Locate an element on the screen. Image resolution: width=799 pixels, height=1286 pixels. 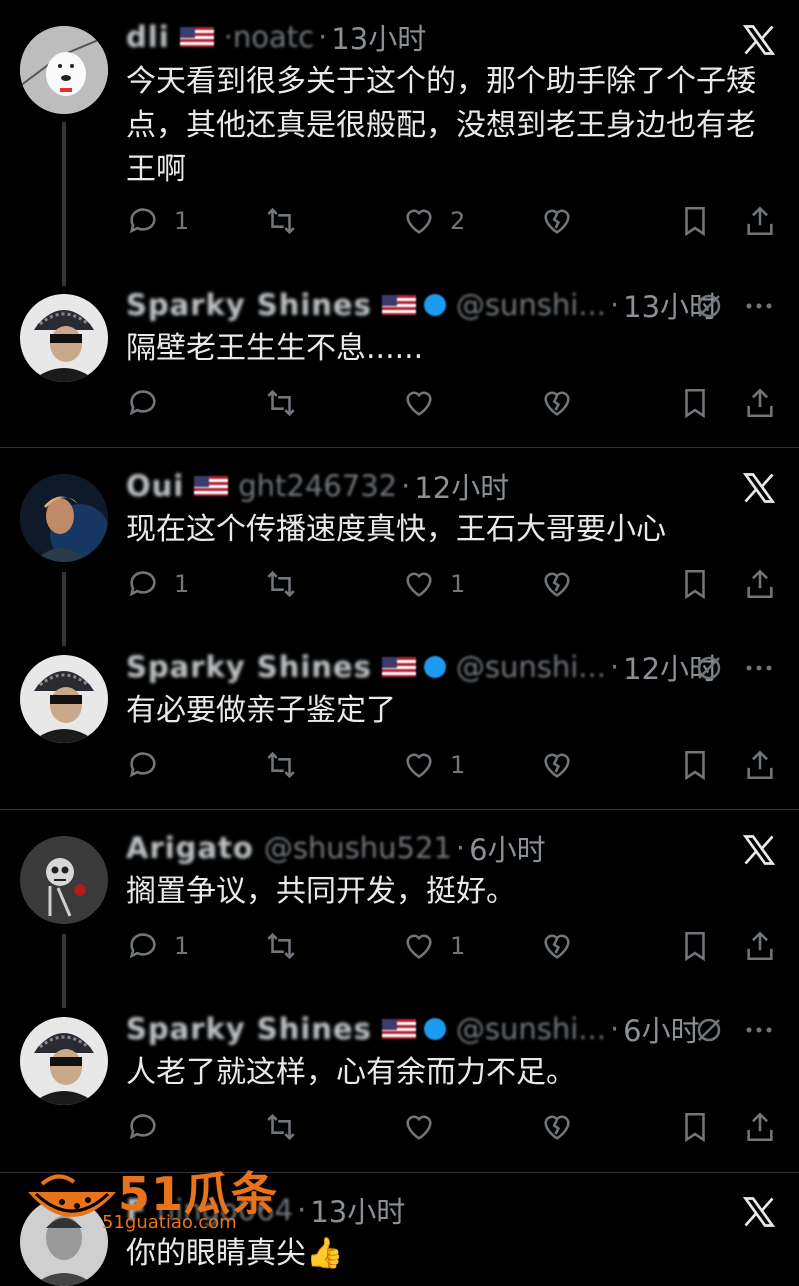
tweet-text: 搁置争议，共同开发，挺好。 is located at coordinates (321, 891).